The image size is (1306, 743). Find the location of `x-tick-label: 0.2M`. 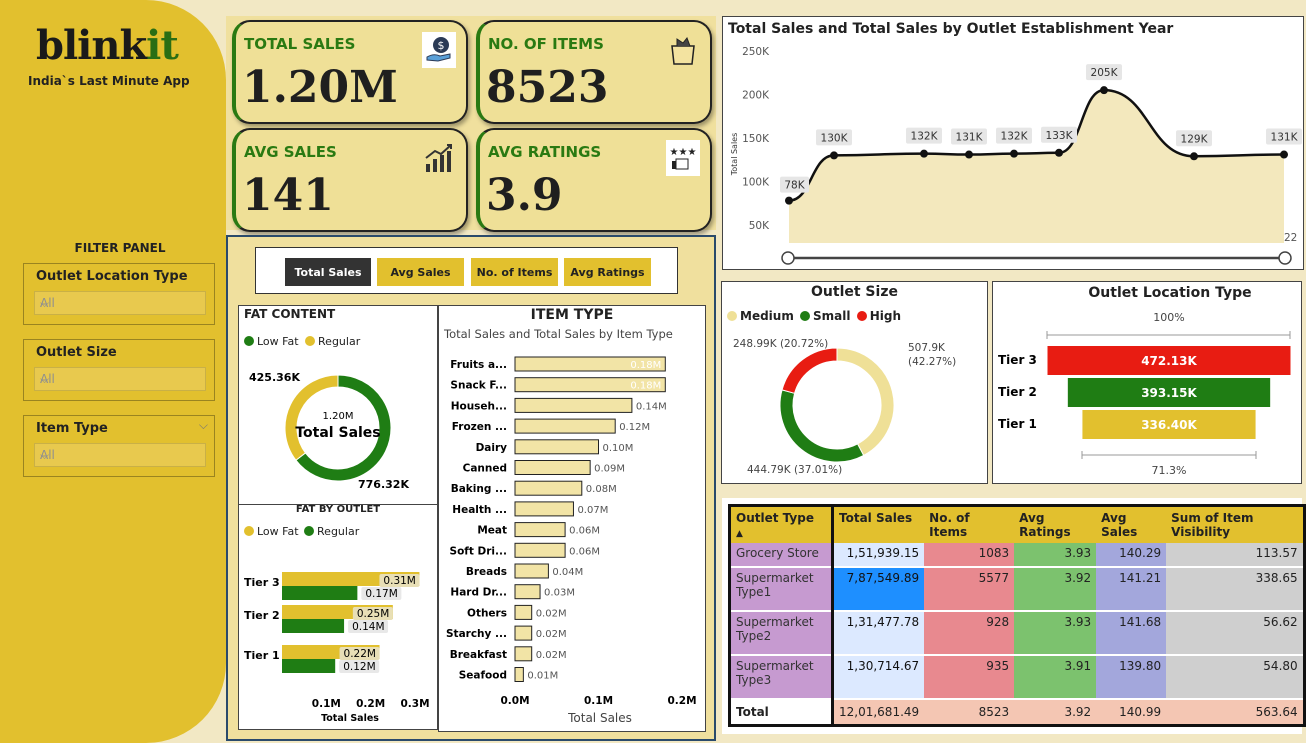

x-tick-label: 0.2M is located at coordinates (370, 704).